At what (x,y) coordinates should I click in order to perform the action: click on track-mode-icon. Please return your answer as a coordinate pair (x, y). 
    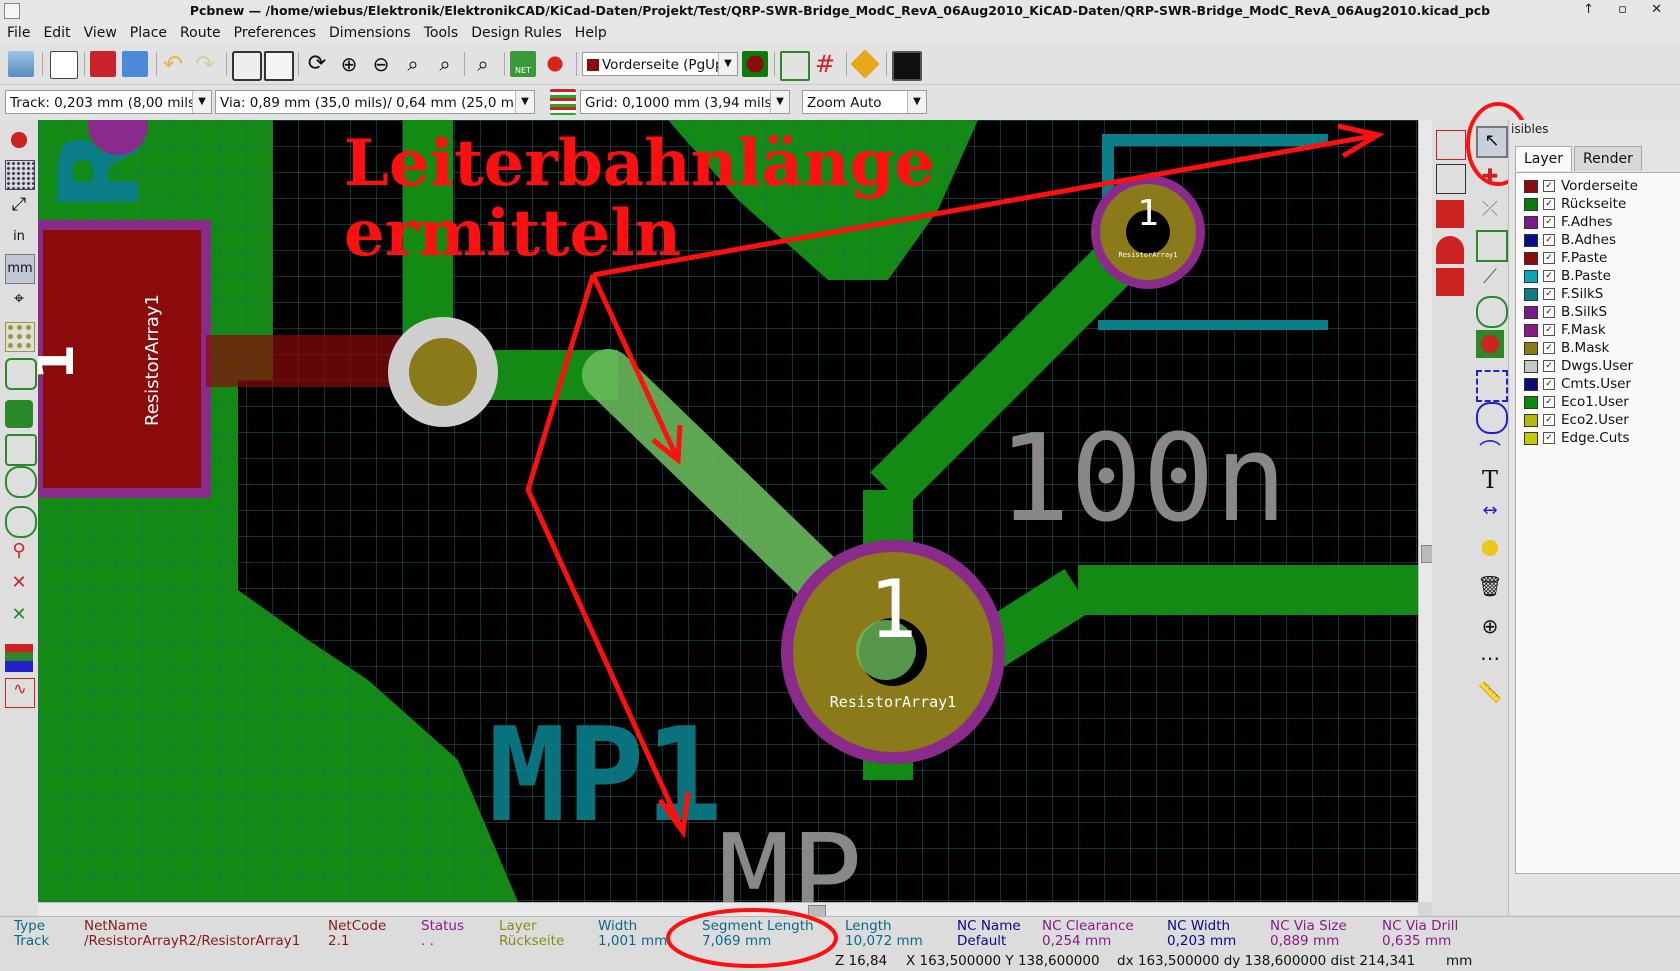
    Looking at the image, I should click on (1450, 214).